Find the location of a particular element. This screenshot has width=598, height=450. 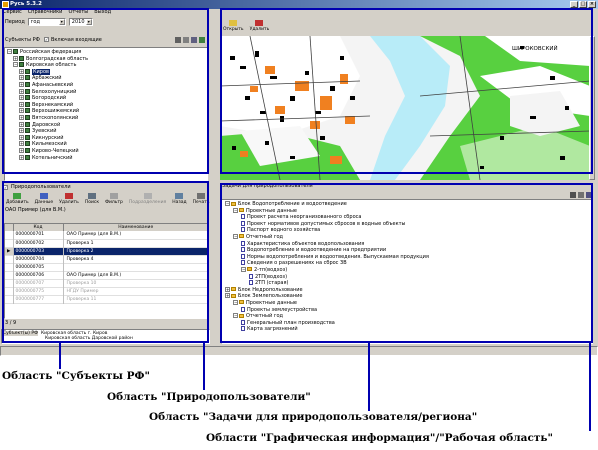

tree-item: + Арбажский is located at coordinates (106, 78).